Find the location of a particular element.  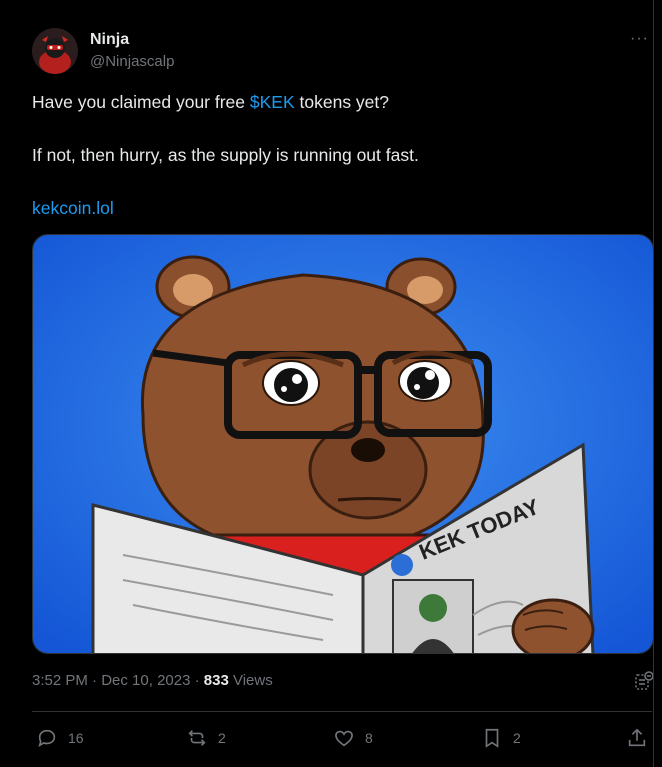

like-button: 8 is located at coordinates (353, 738).